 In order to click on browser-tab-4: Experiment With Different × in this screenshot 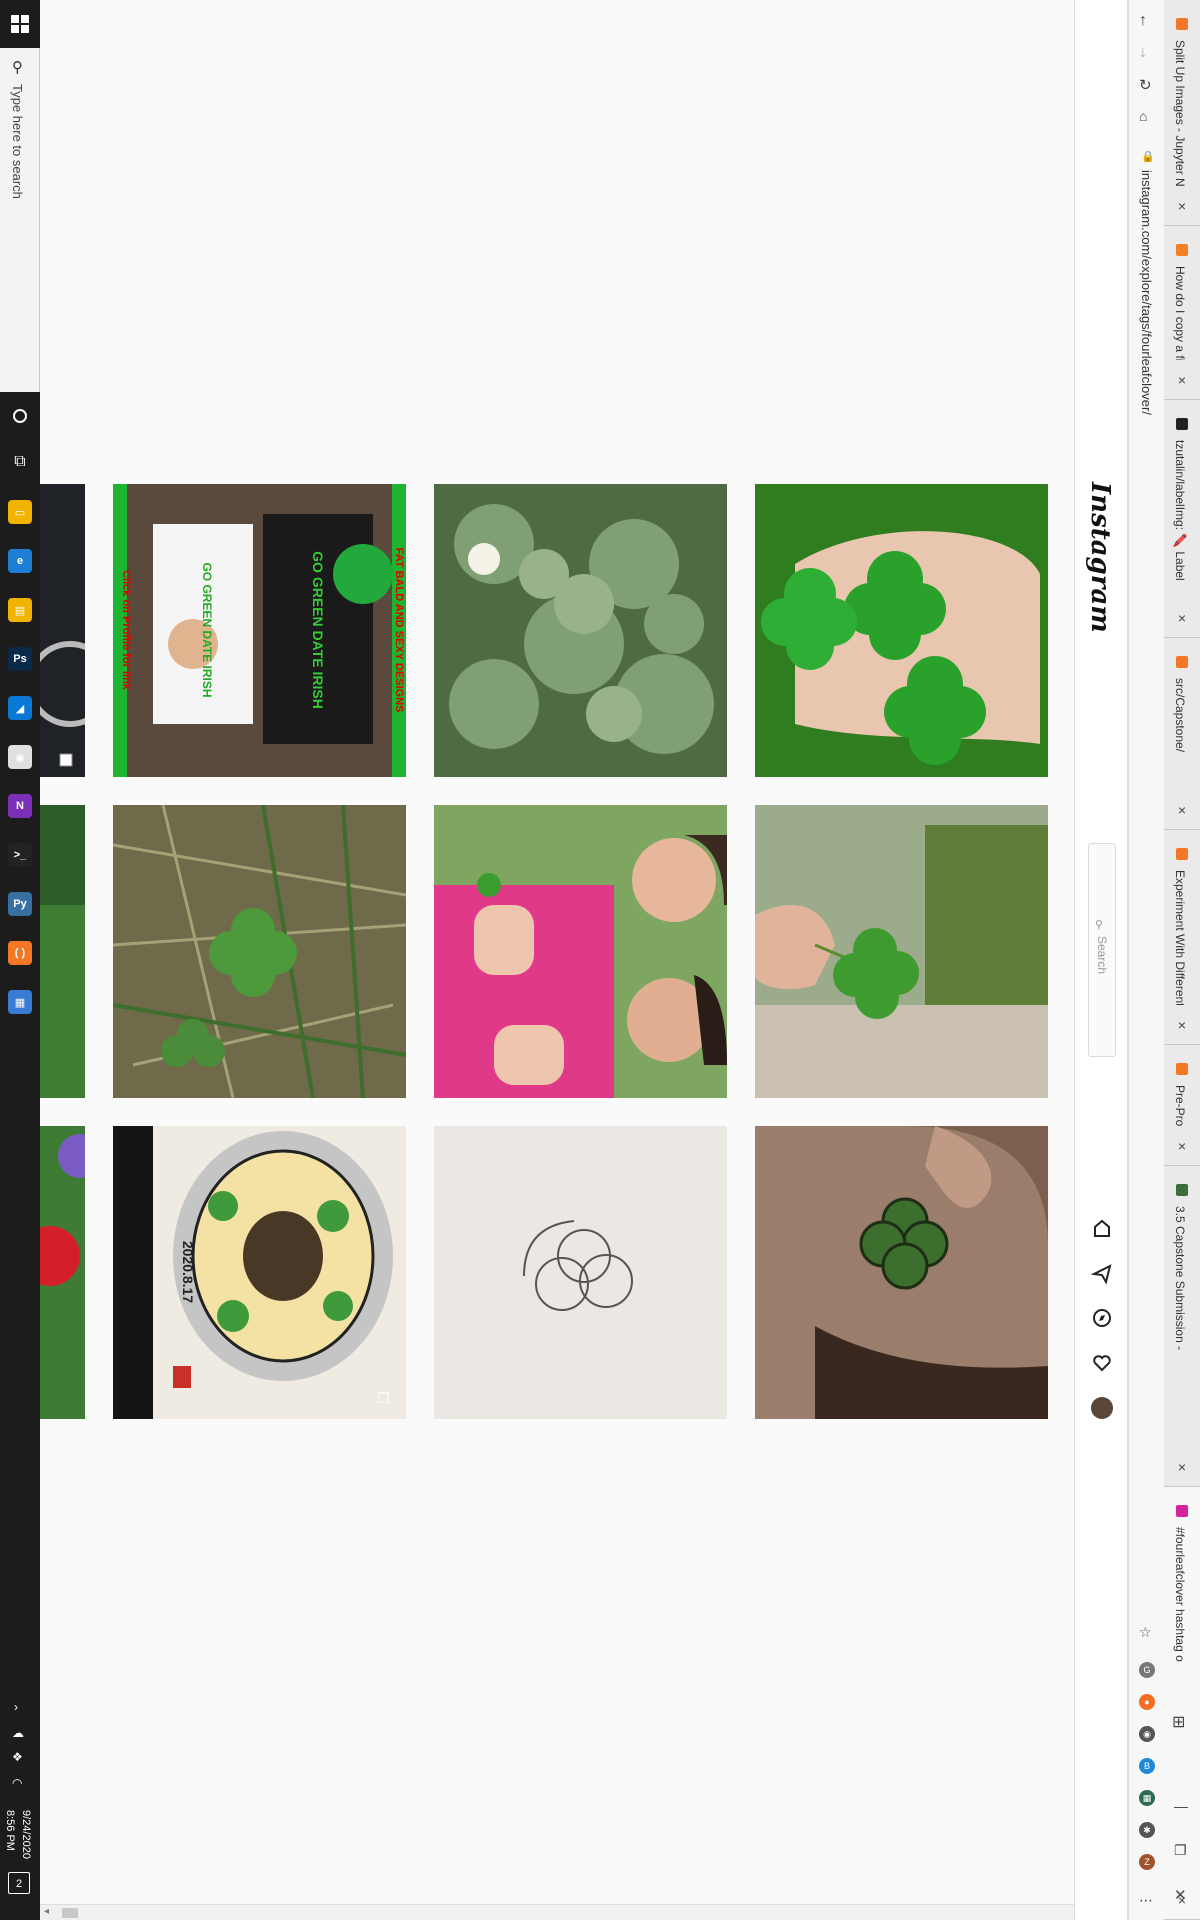, I will do `click(1182, 937)`.